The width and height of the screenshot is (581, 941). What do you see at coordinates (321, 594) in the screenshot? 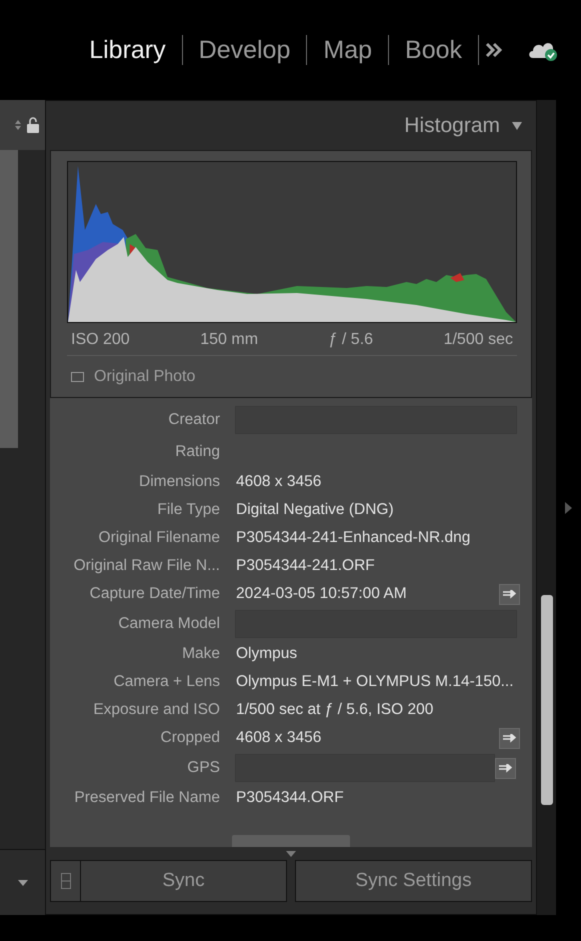
I see `metadata-value: 2024-03-05 10:57:00 AM` at bounding box center [321, 594].